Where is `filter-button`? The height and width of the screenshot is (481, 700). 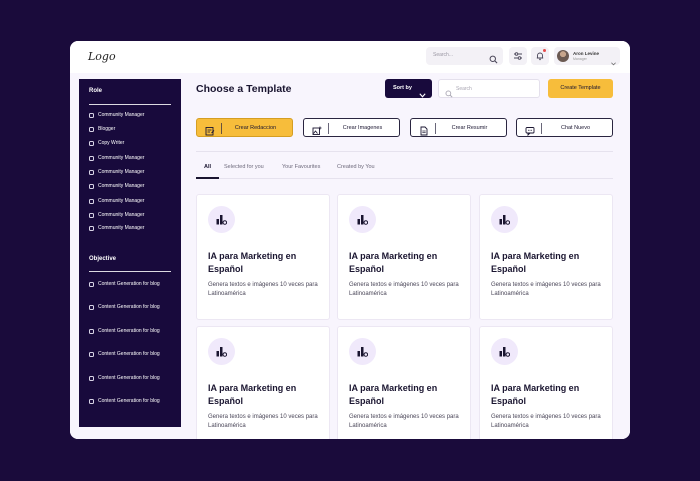 filter-button is located at coordinates (518, 56).